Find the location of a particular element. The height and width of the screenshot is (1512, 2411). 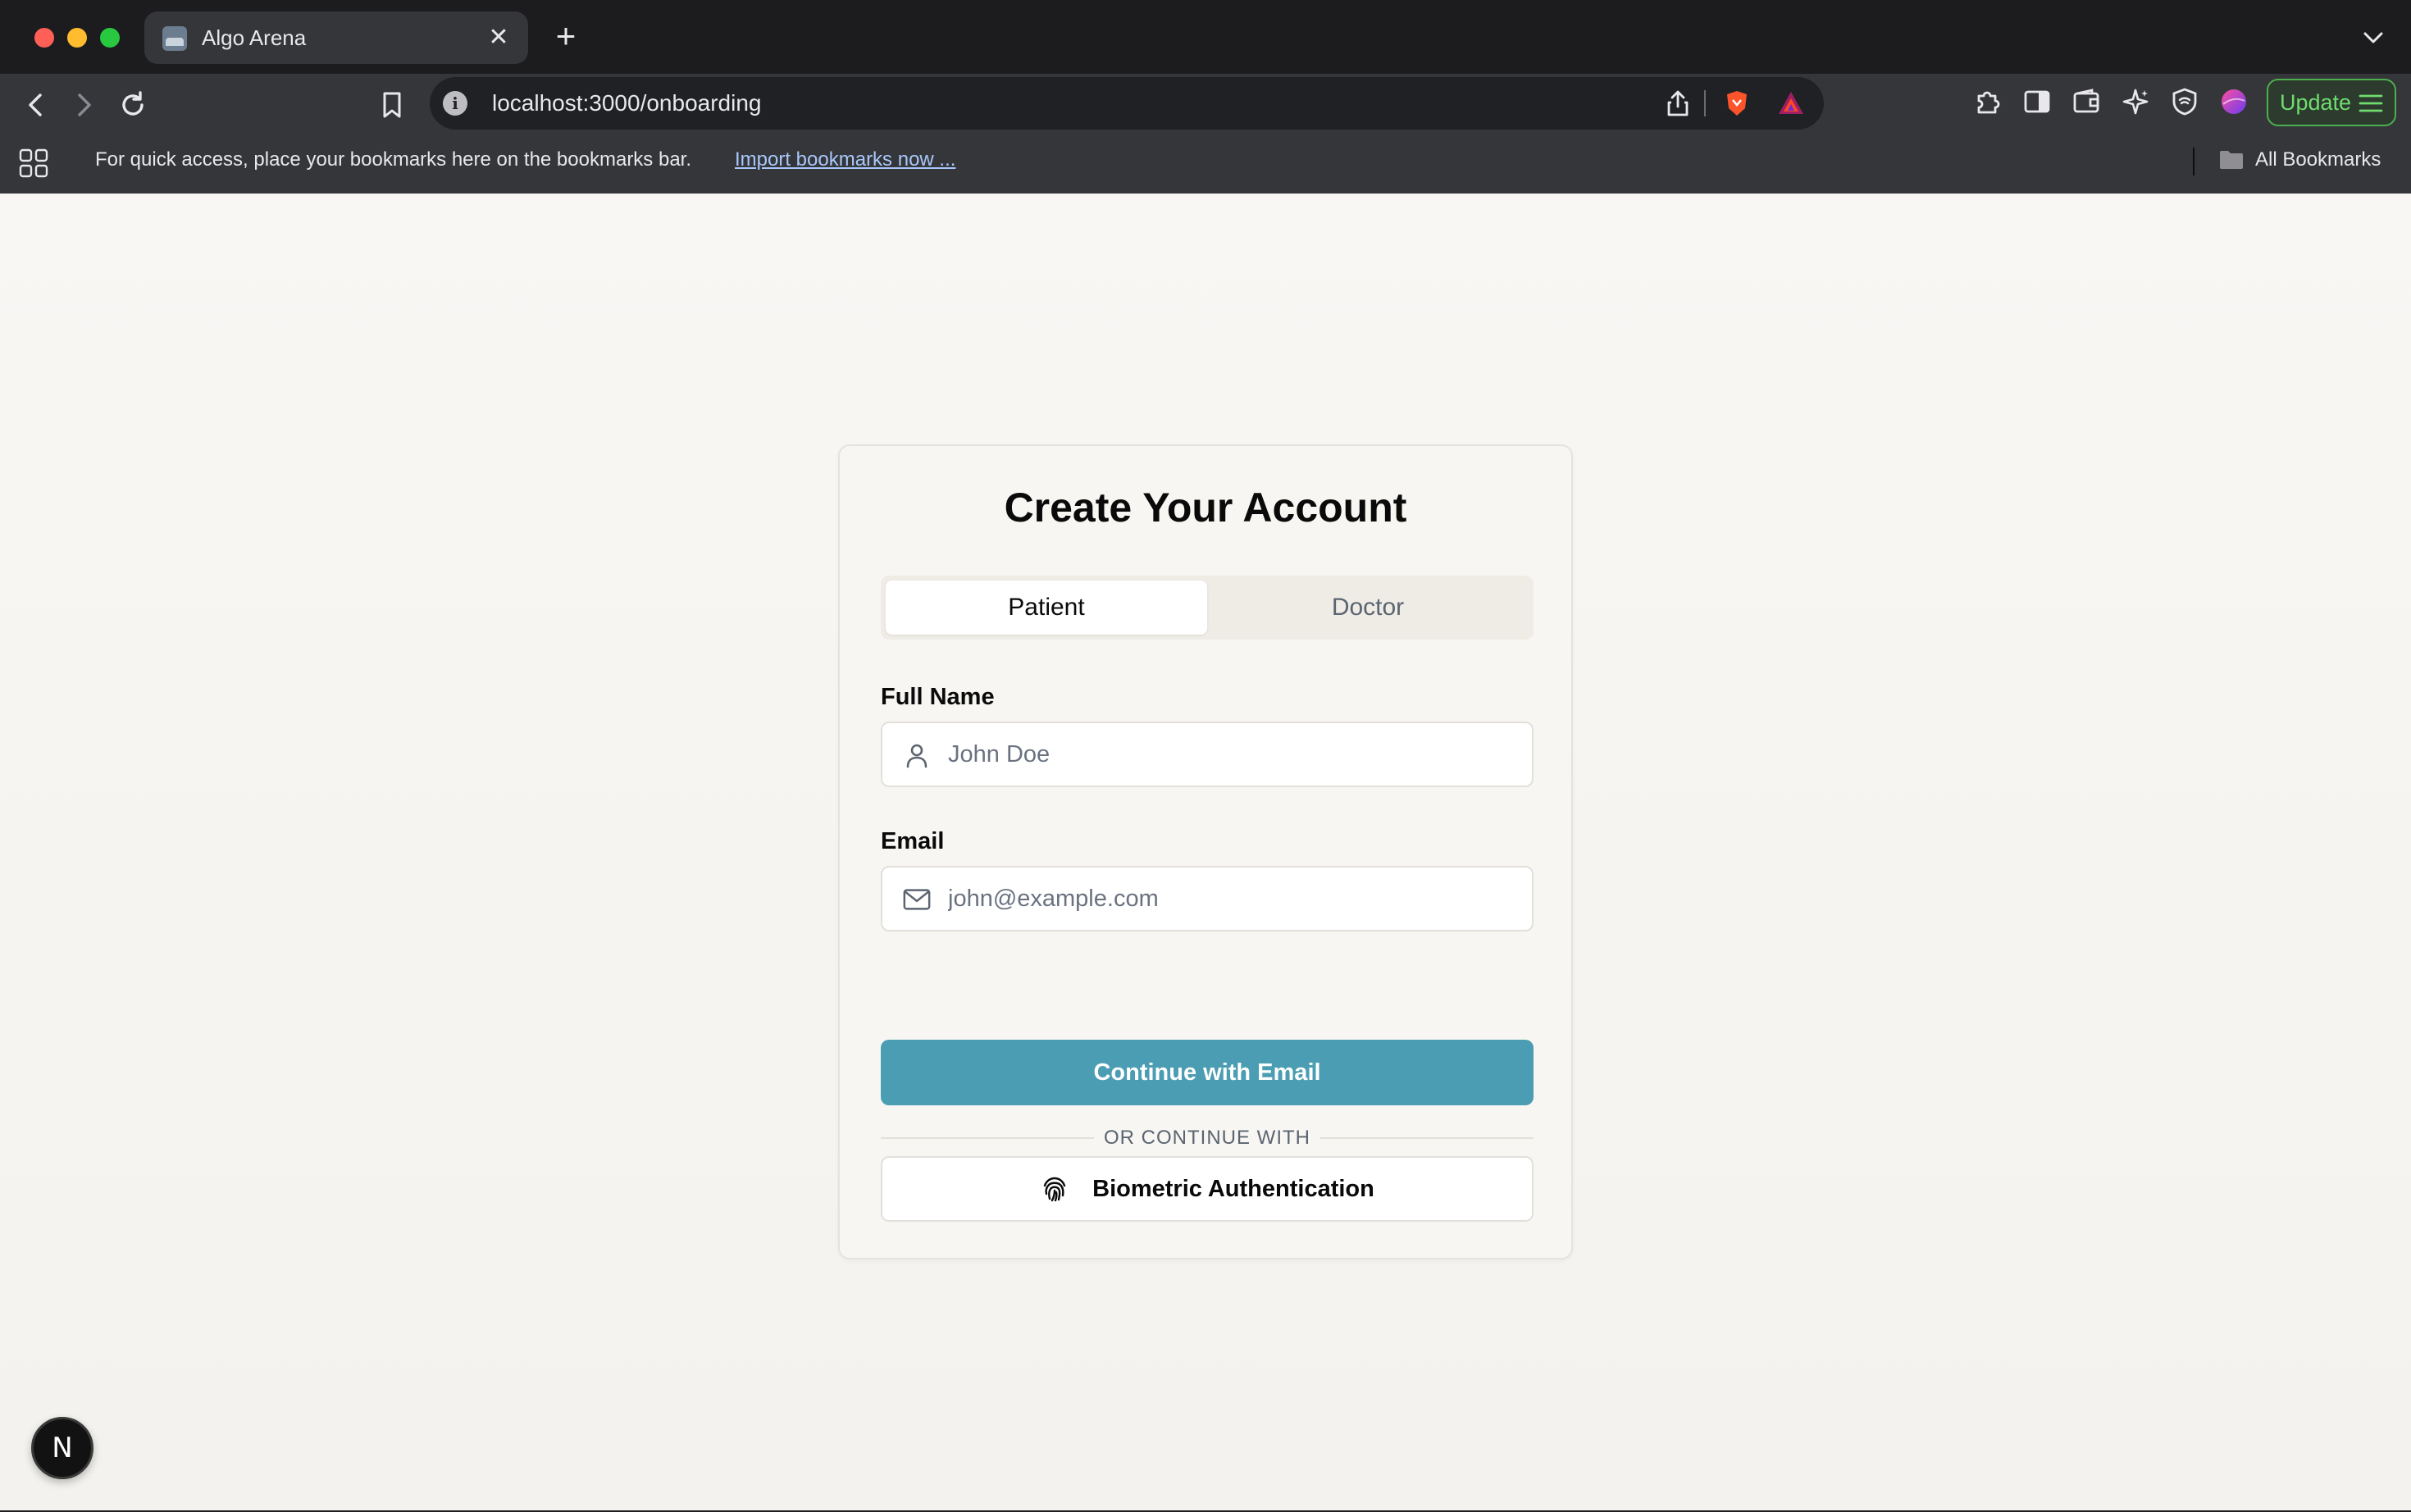

continue-with-email-button: Continue with Email is located at coordinates (1207, 1072).